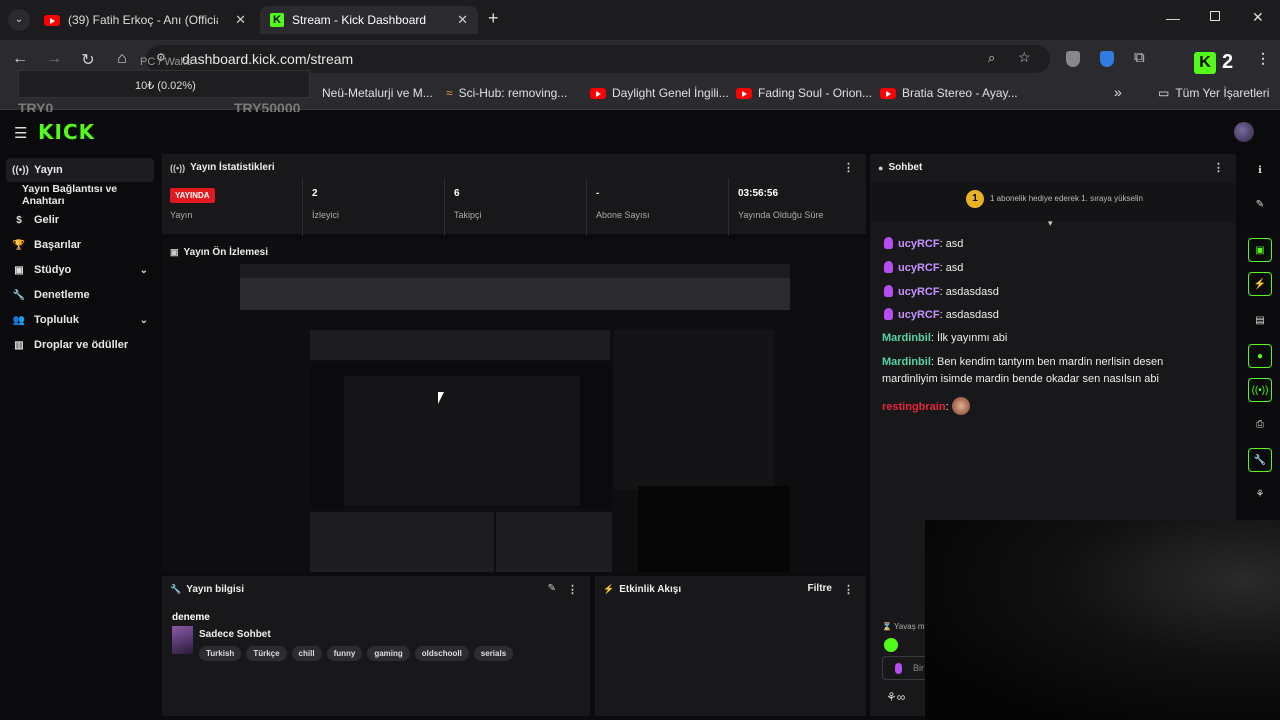 The height and width of the screenshot is (720, 1280). Describe the element at coordinates (164, 84) in the screenshot. I see `price-ticker: 10₺ (0.02%)` at that location.